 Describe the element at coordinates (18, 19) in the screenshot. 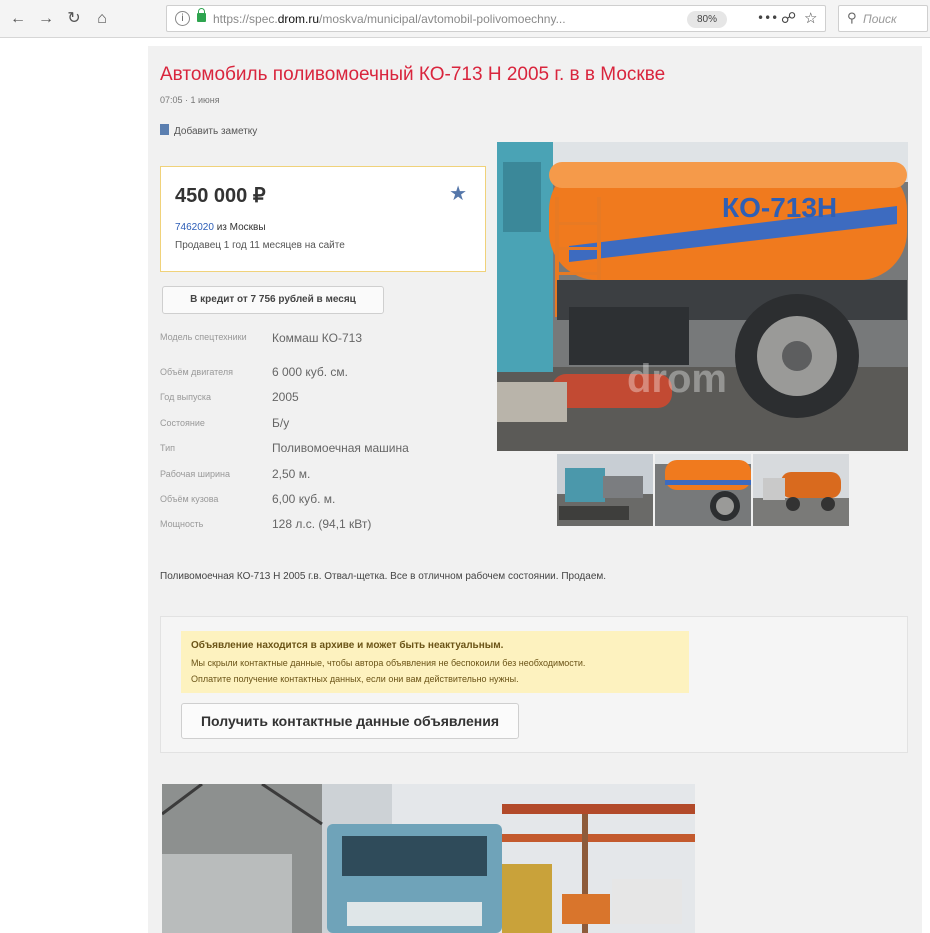

I see `back-arrow-icon: ←` at that location.